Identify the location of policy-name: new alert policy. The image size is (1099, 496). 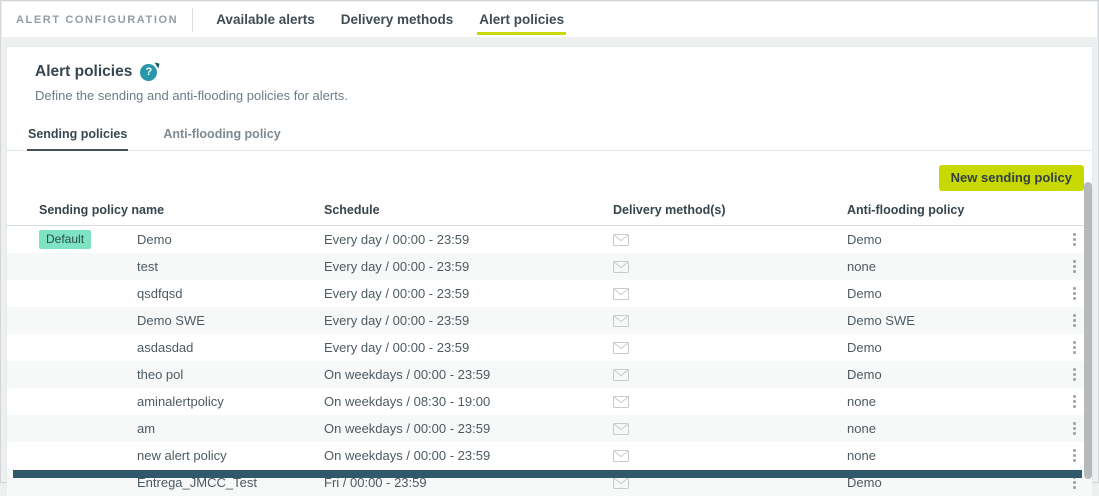
(182, 455).